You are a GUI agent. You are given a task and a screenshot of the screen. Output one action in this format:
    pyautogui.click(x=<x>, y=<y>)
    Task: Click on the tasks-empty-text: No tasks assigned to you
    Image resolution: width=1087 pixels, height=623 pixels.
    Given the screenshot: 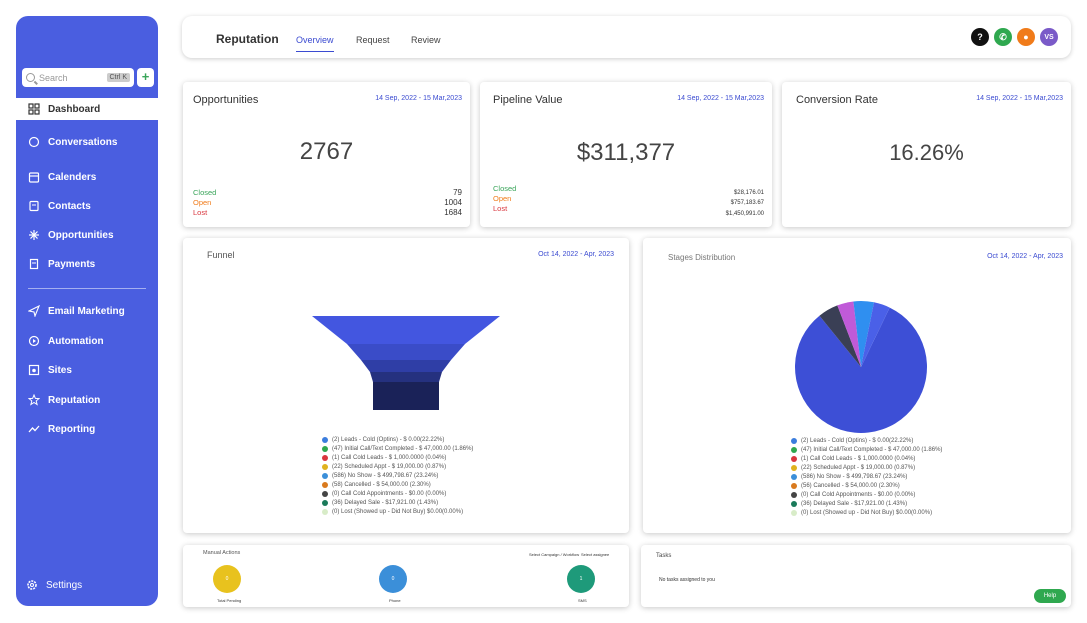 What is the action you would take?
    pyautogui.click(x=687, y=580)
    